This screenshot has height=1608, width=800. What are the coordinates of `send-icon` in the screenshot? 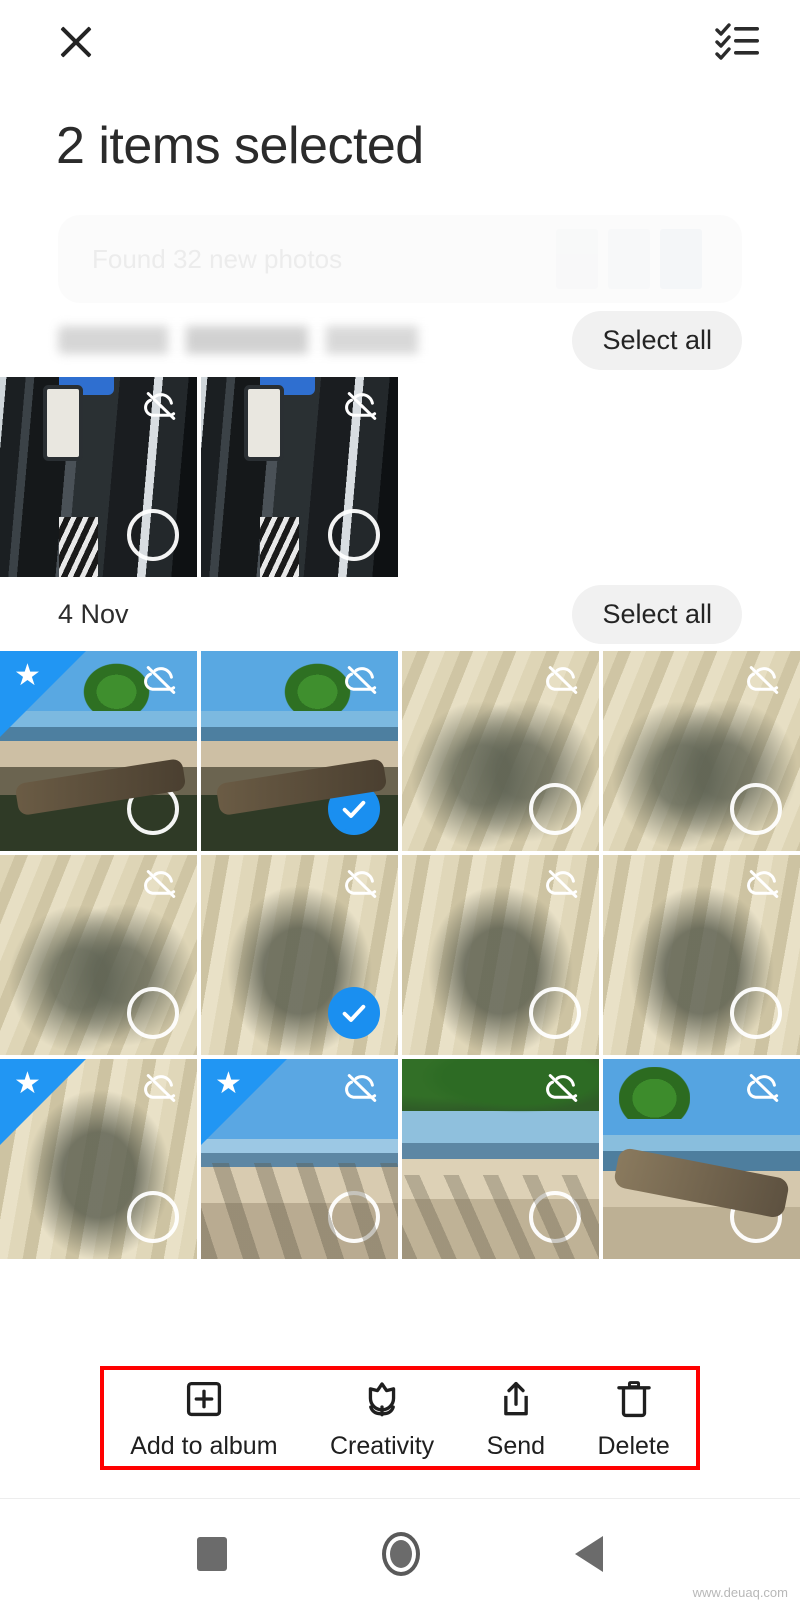 It's located at (516, 1399).